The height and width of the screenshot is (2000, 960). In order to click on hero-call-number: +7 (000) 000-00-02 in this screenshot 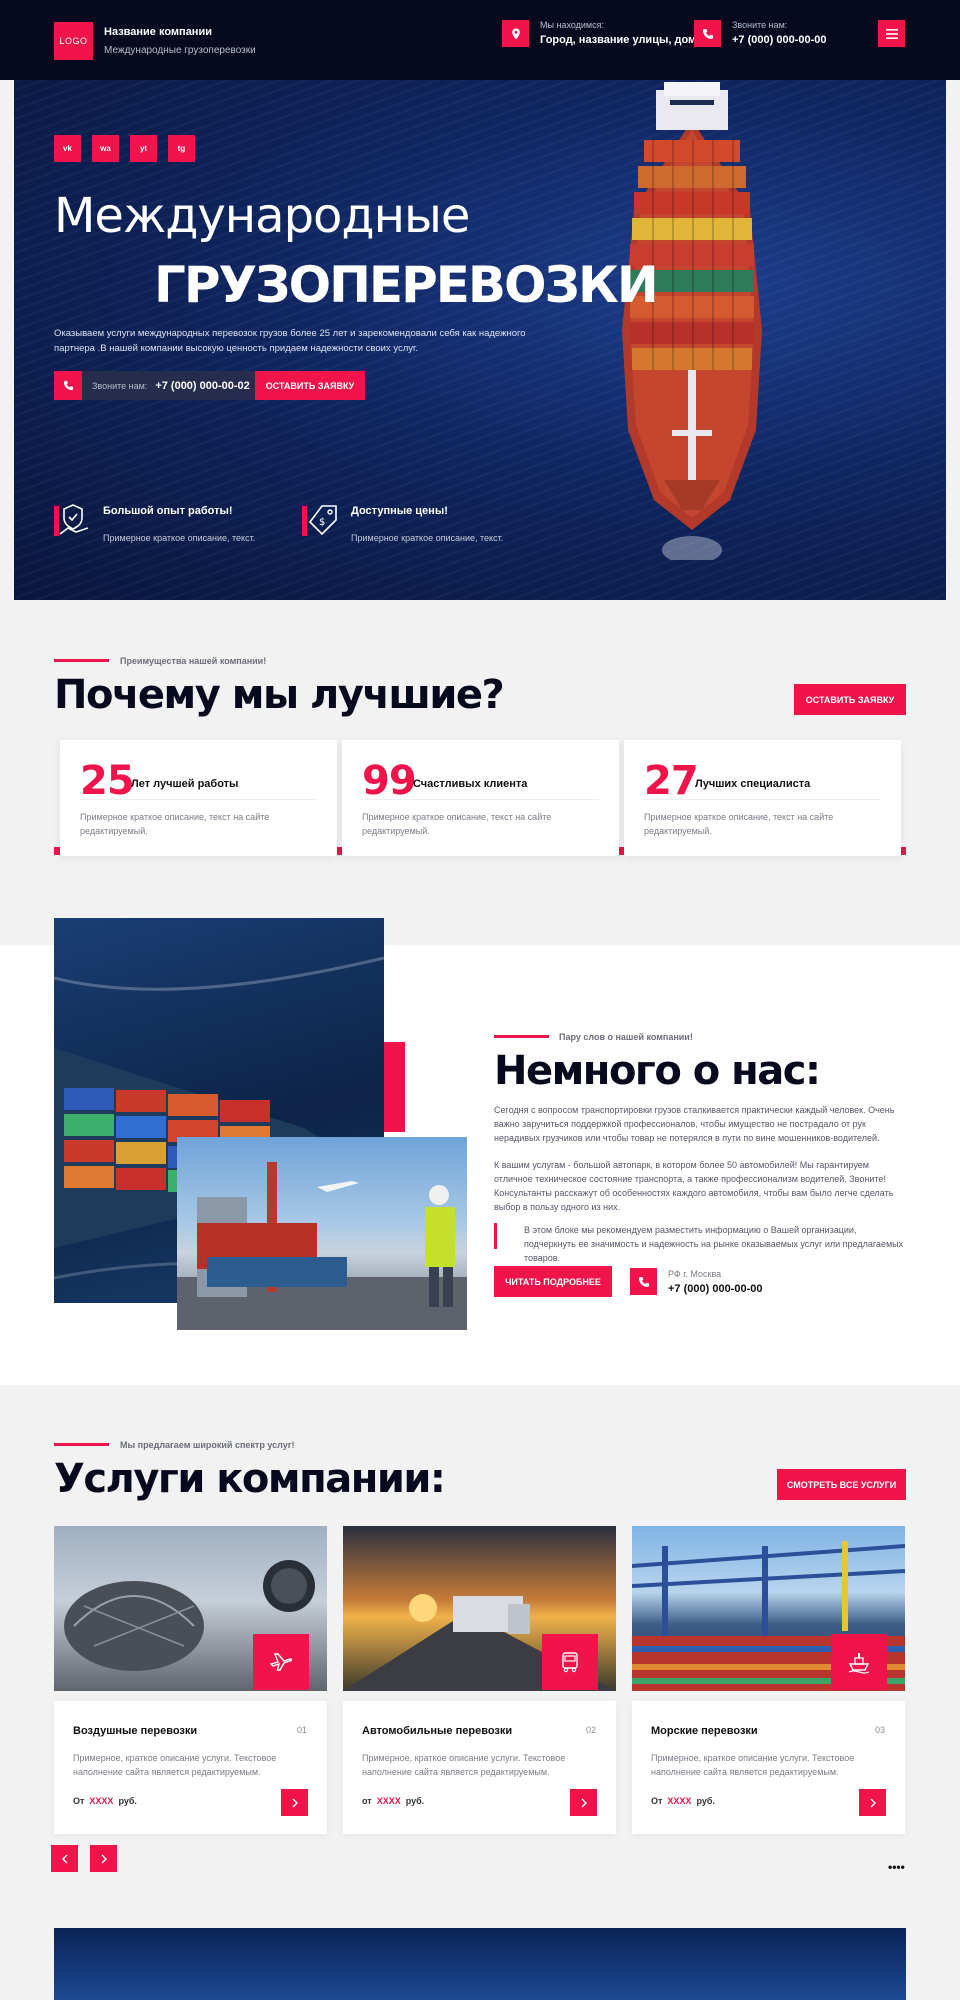, I will do `click(202, 386)`.